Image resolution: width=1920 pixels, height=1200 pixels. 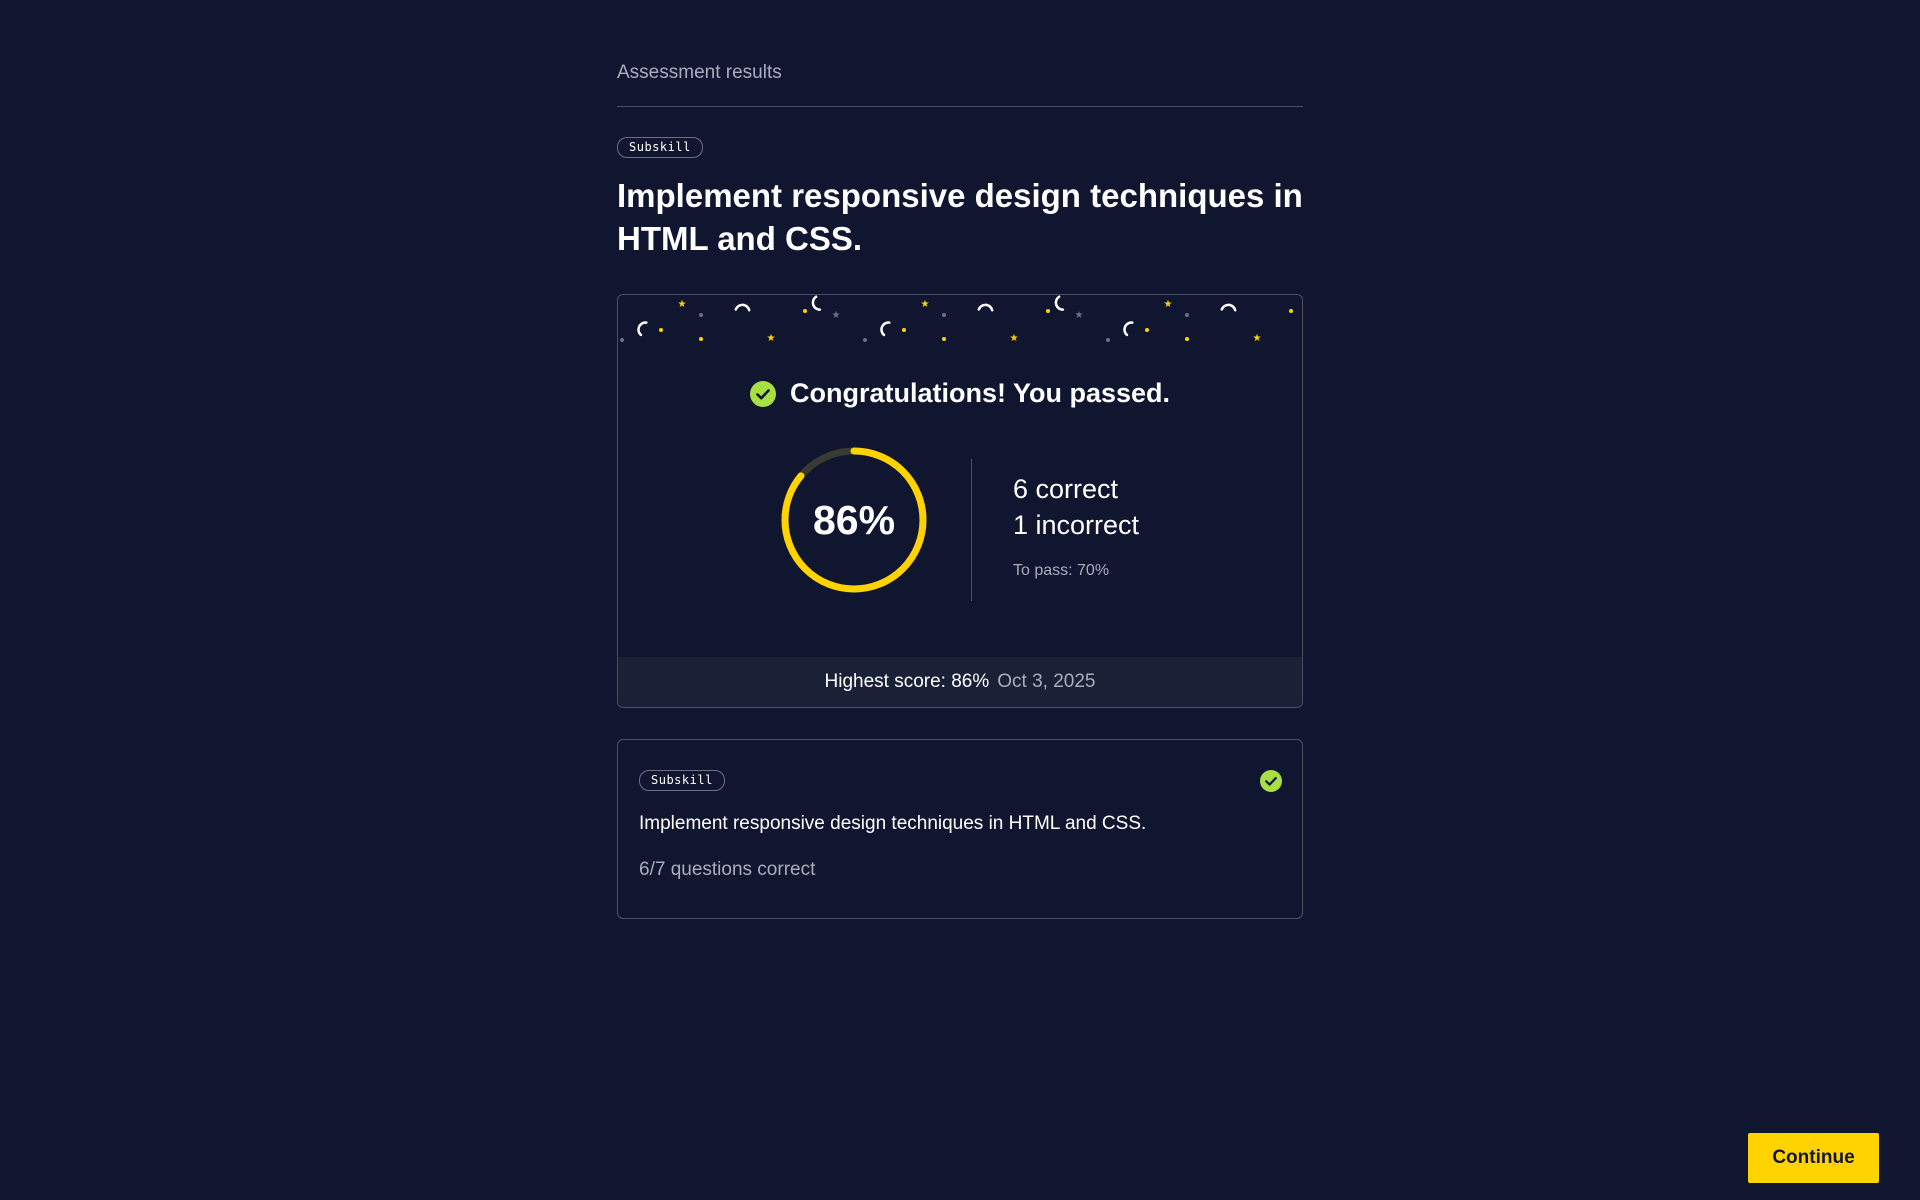 What do you see at coordinates (699, 72) in the screenshot?
I see `page-title: Assessment results` at bounding box center [699, 72].